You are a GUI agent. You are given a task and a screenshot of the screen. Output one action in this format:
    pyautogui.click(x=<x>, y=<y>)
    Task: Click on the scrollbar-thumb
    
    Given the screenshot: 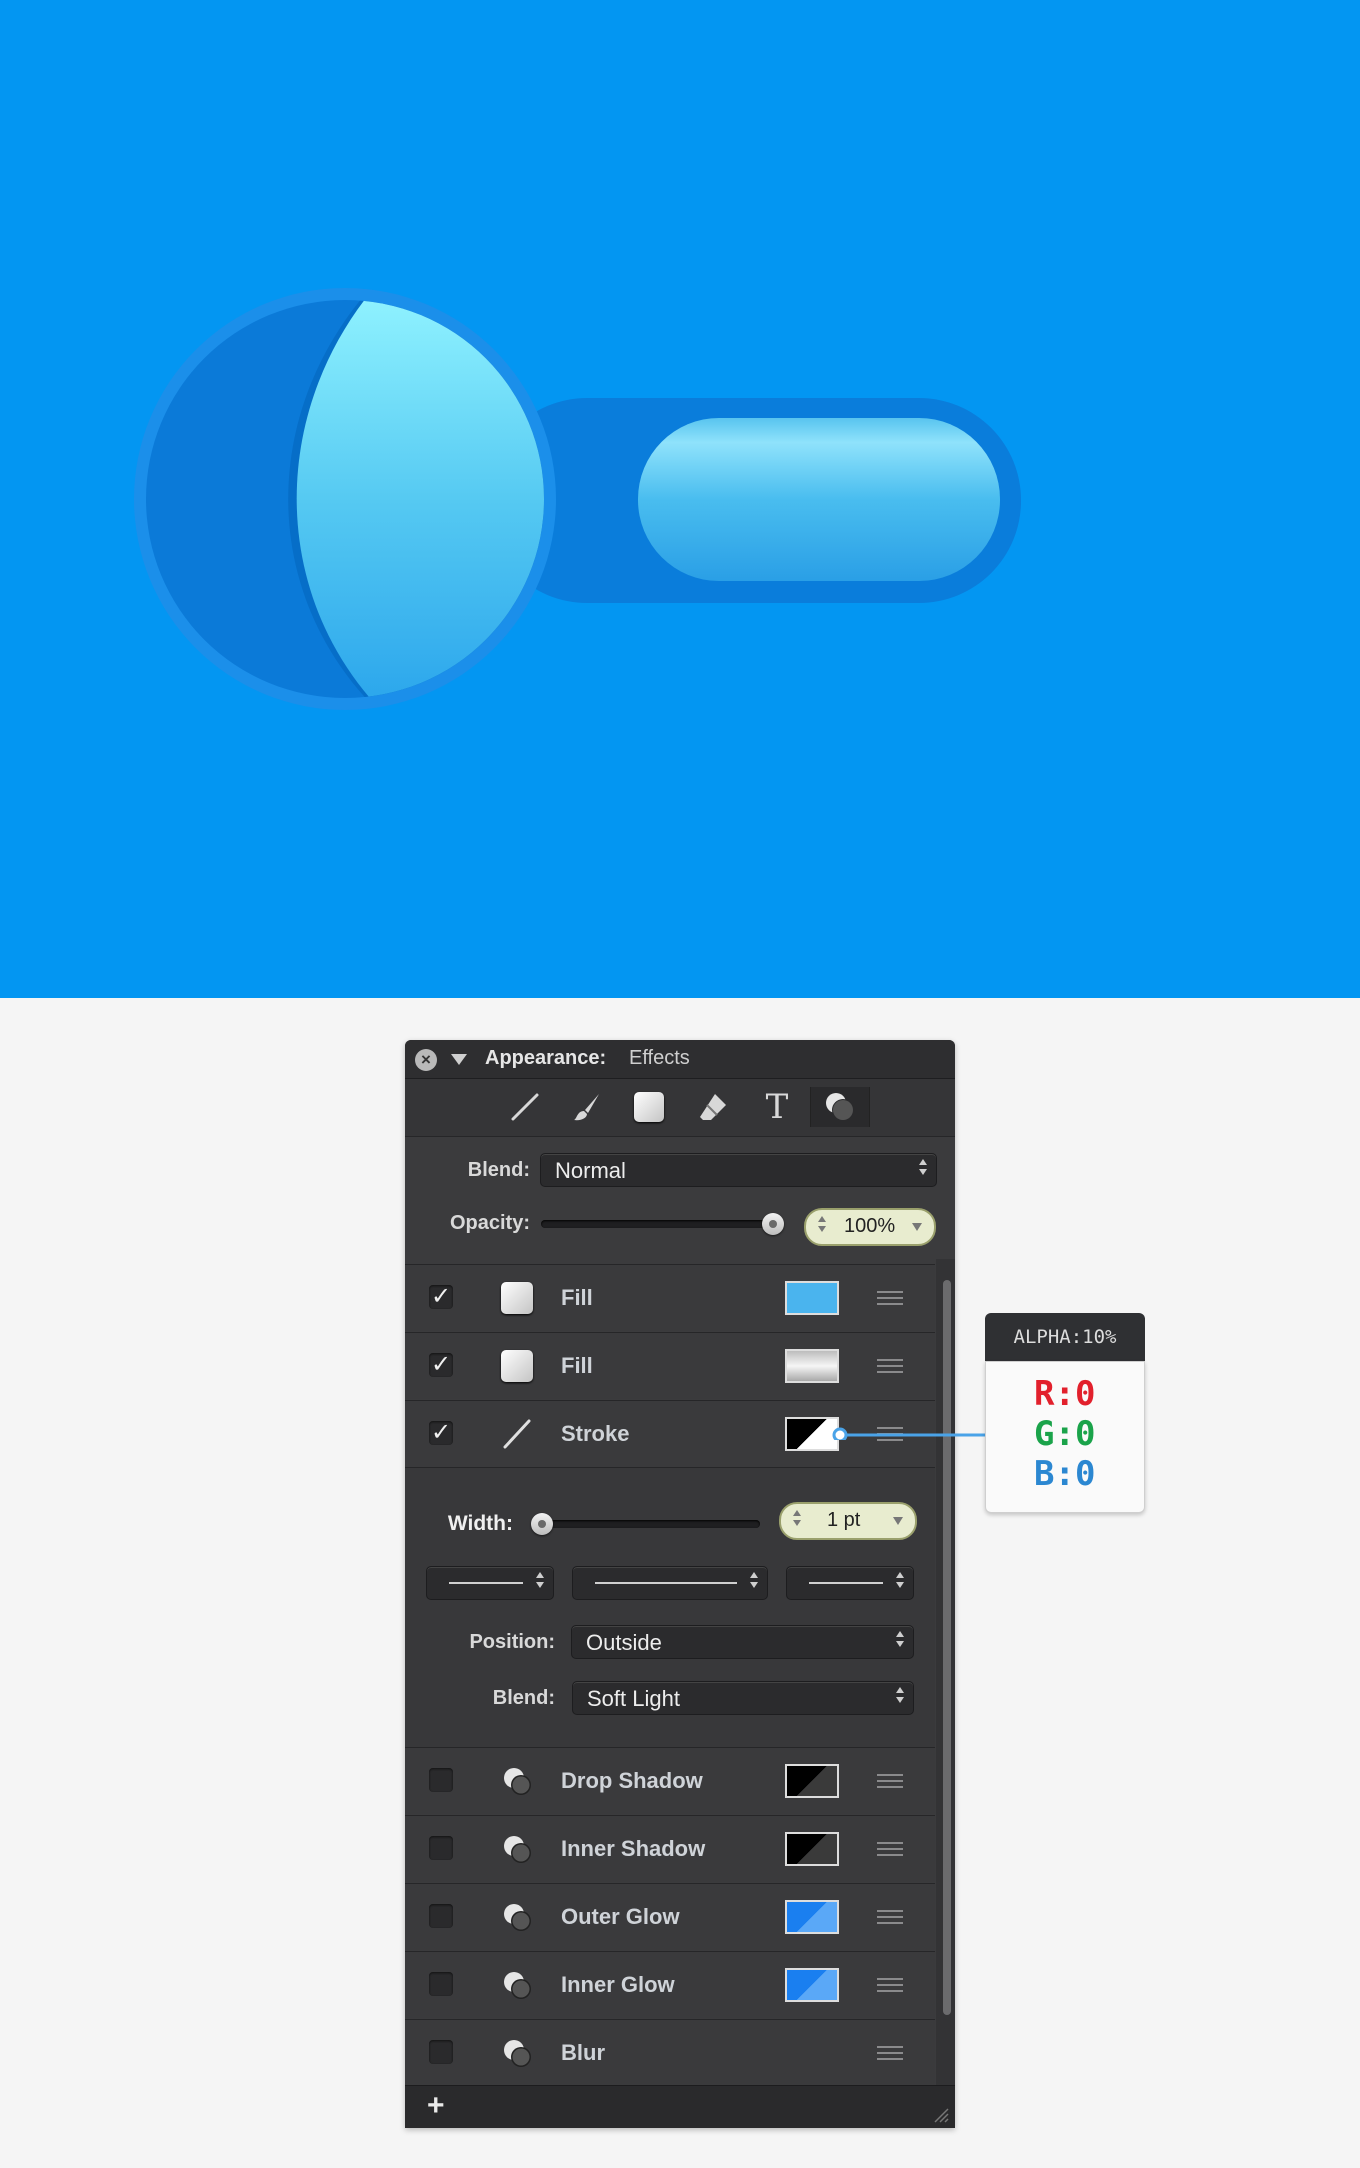 What is the action you would take?
    pyautogui.click(x=947, y=1647)
    